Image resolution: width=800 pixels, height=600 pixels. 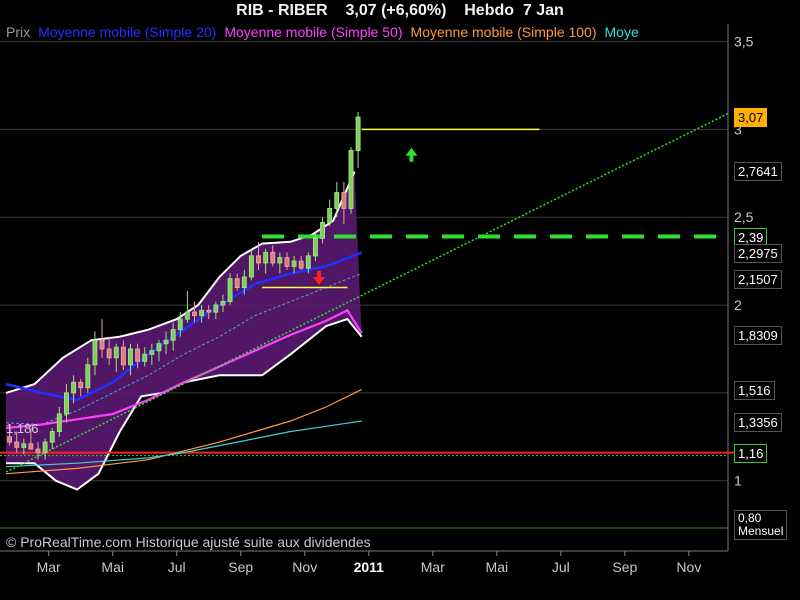 I want to click on legend-item: Moyenne mobile (Simple 20), so click(x=127, y=32).